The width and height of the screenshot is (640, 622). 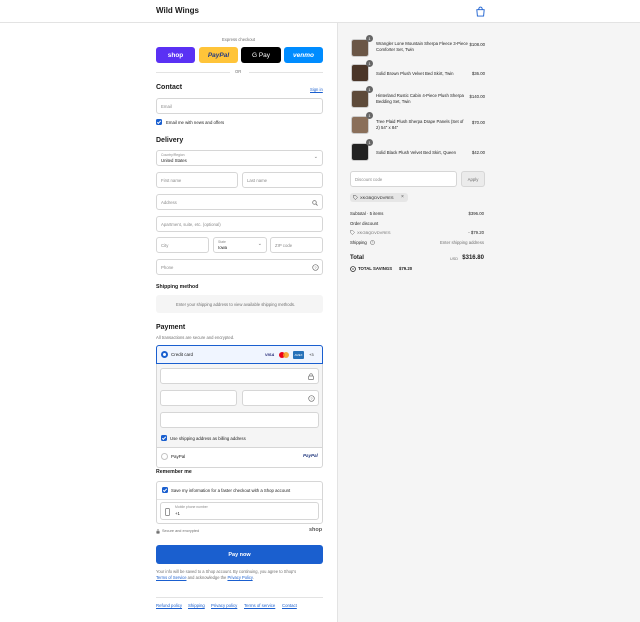 What do you see at coordinates (284, 355) in the screenshot?
I see `mastercard-logo` at bounding box center [284, 355].